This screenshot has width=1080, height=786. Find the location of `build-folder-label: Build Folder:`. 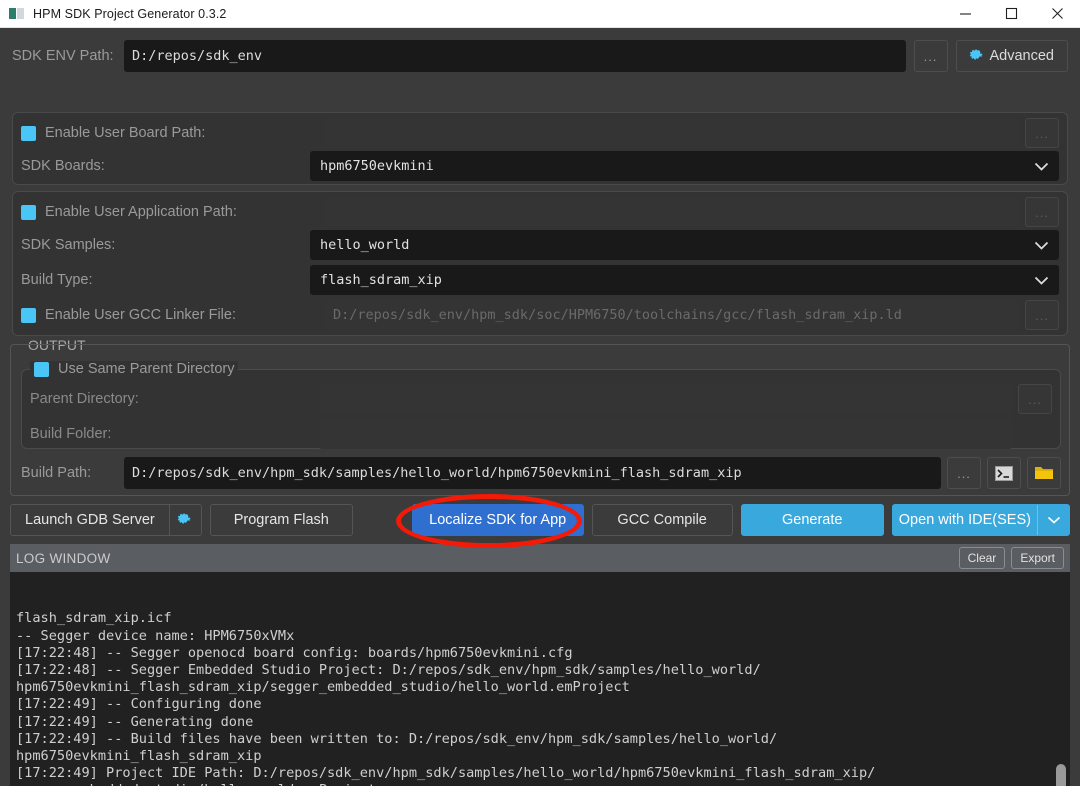

build-folder-label: Build Folder: is located at coordinates (71, 434).